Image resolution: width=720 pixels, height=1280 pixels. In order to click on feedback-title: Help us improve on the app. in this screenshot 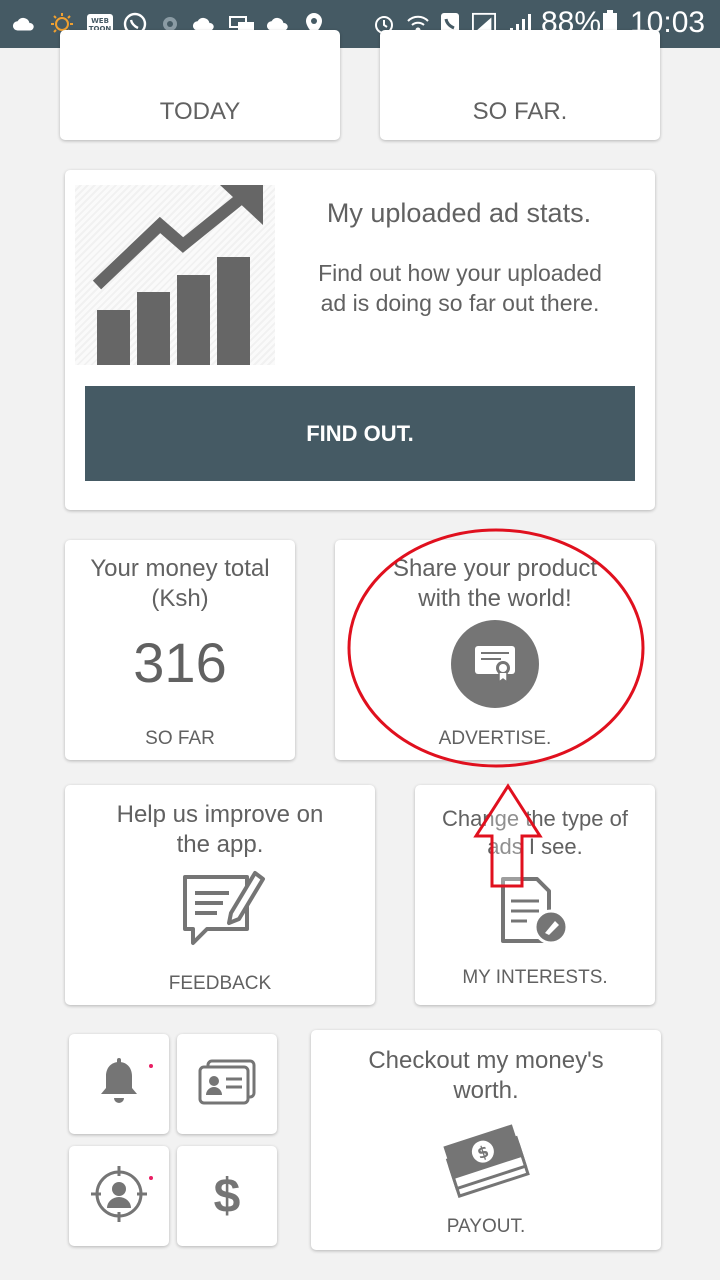, I will do `click(220, 829)`.